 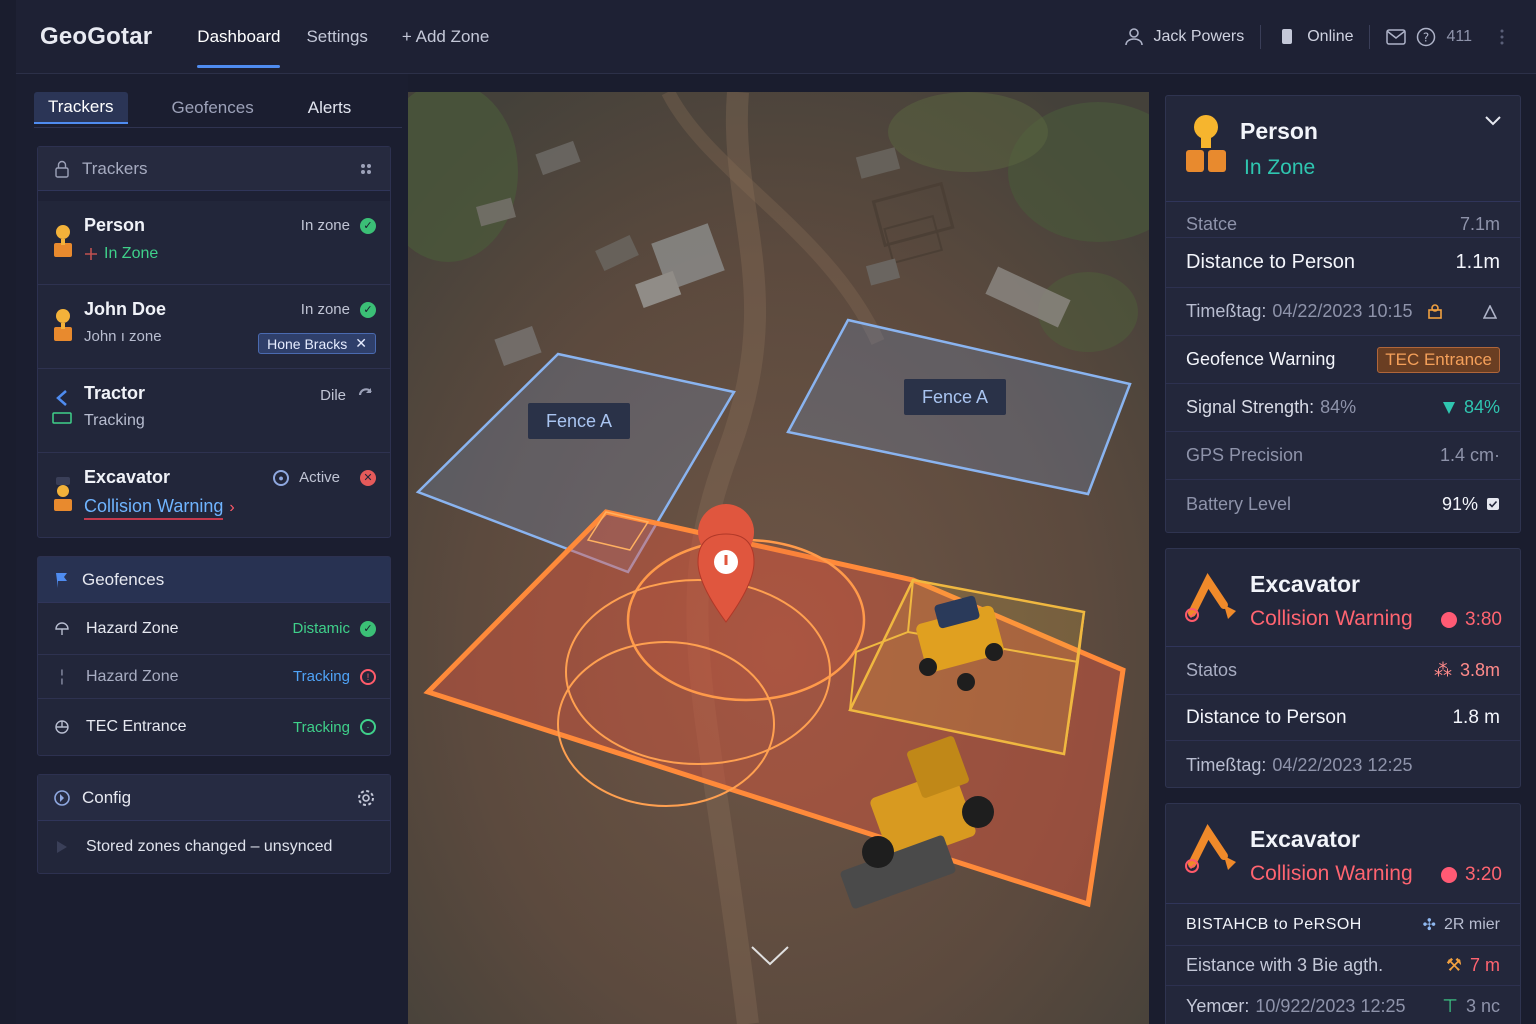 I want to click on grid-icon, so click(x=366, y=169).